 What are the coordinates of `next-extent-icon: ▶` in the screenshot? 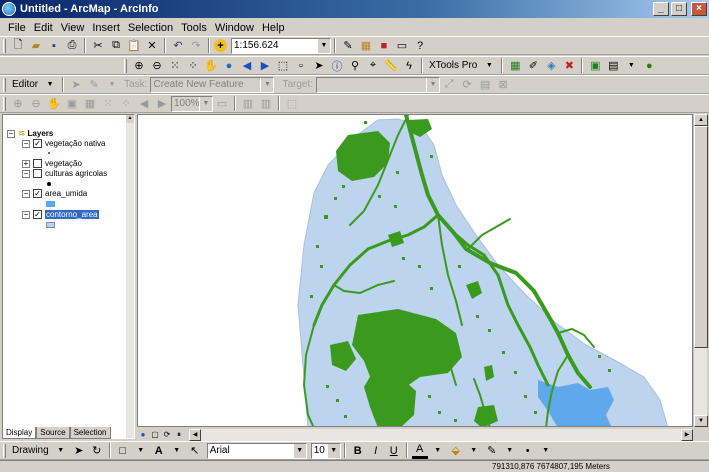 It's located at (162, 104).